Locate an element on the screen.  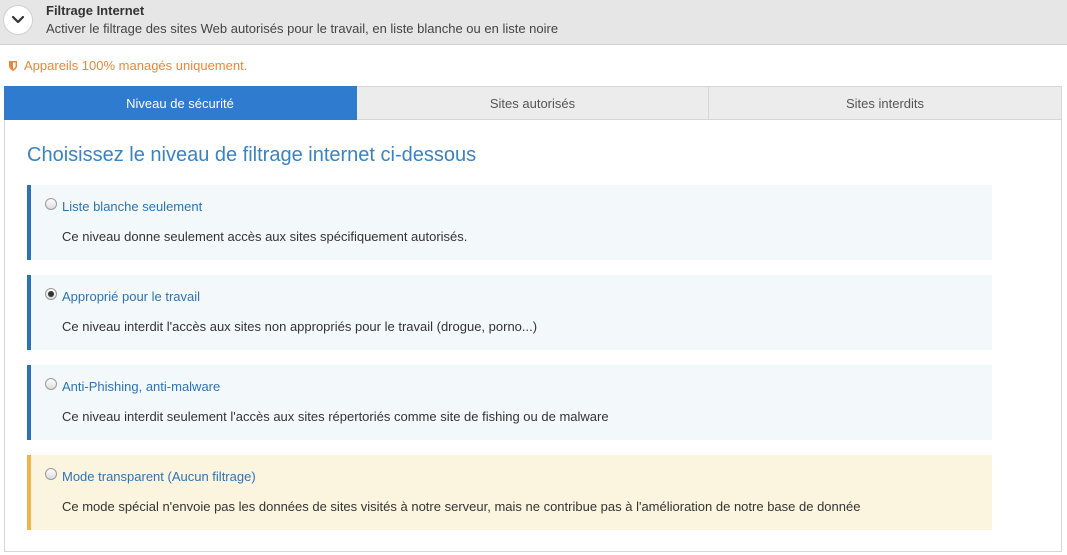
radio-work-appropriate is located at coordinates (51, 294).